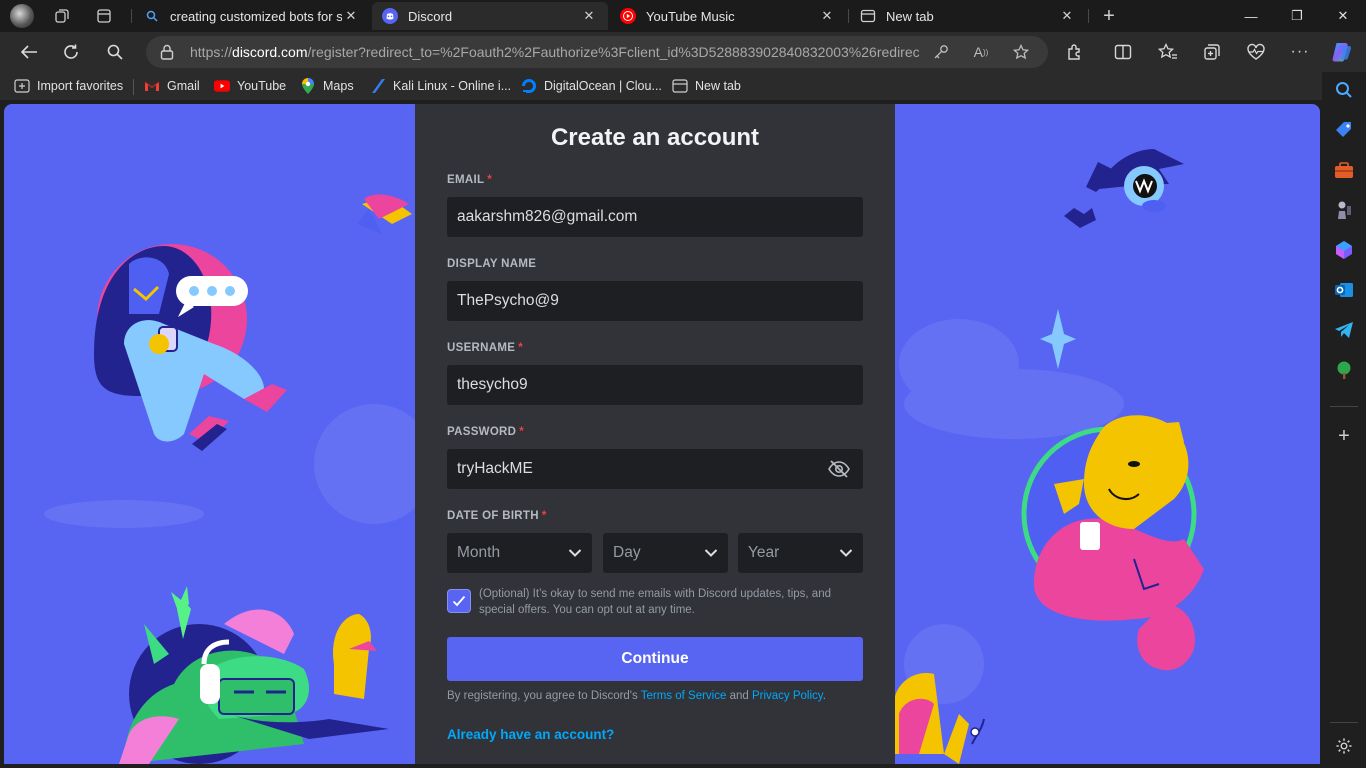 This screenshot has height=768, width=1366. What do you see at coordinates (1344, 210) in the screenshot?
I see `games-icon` at bounding box center [1344, 210].